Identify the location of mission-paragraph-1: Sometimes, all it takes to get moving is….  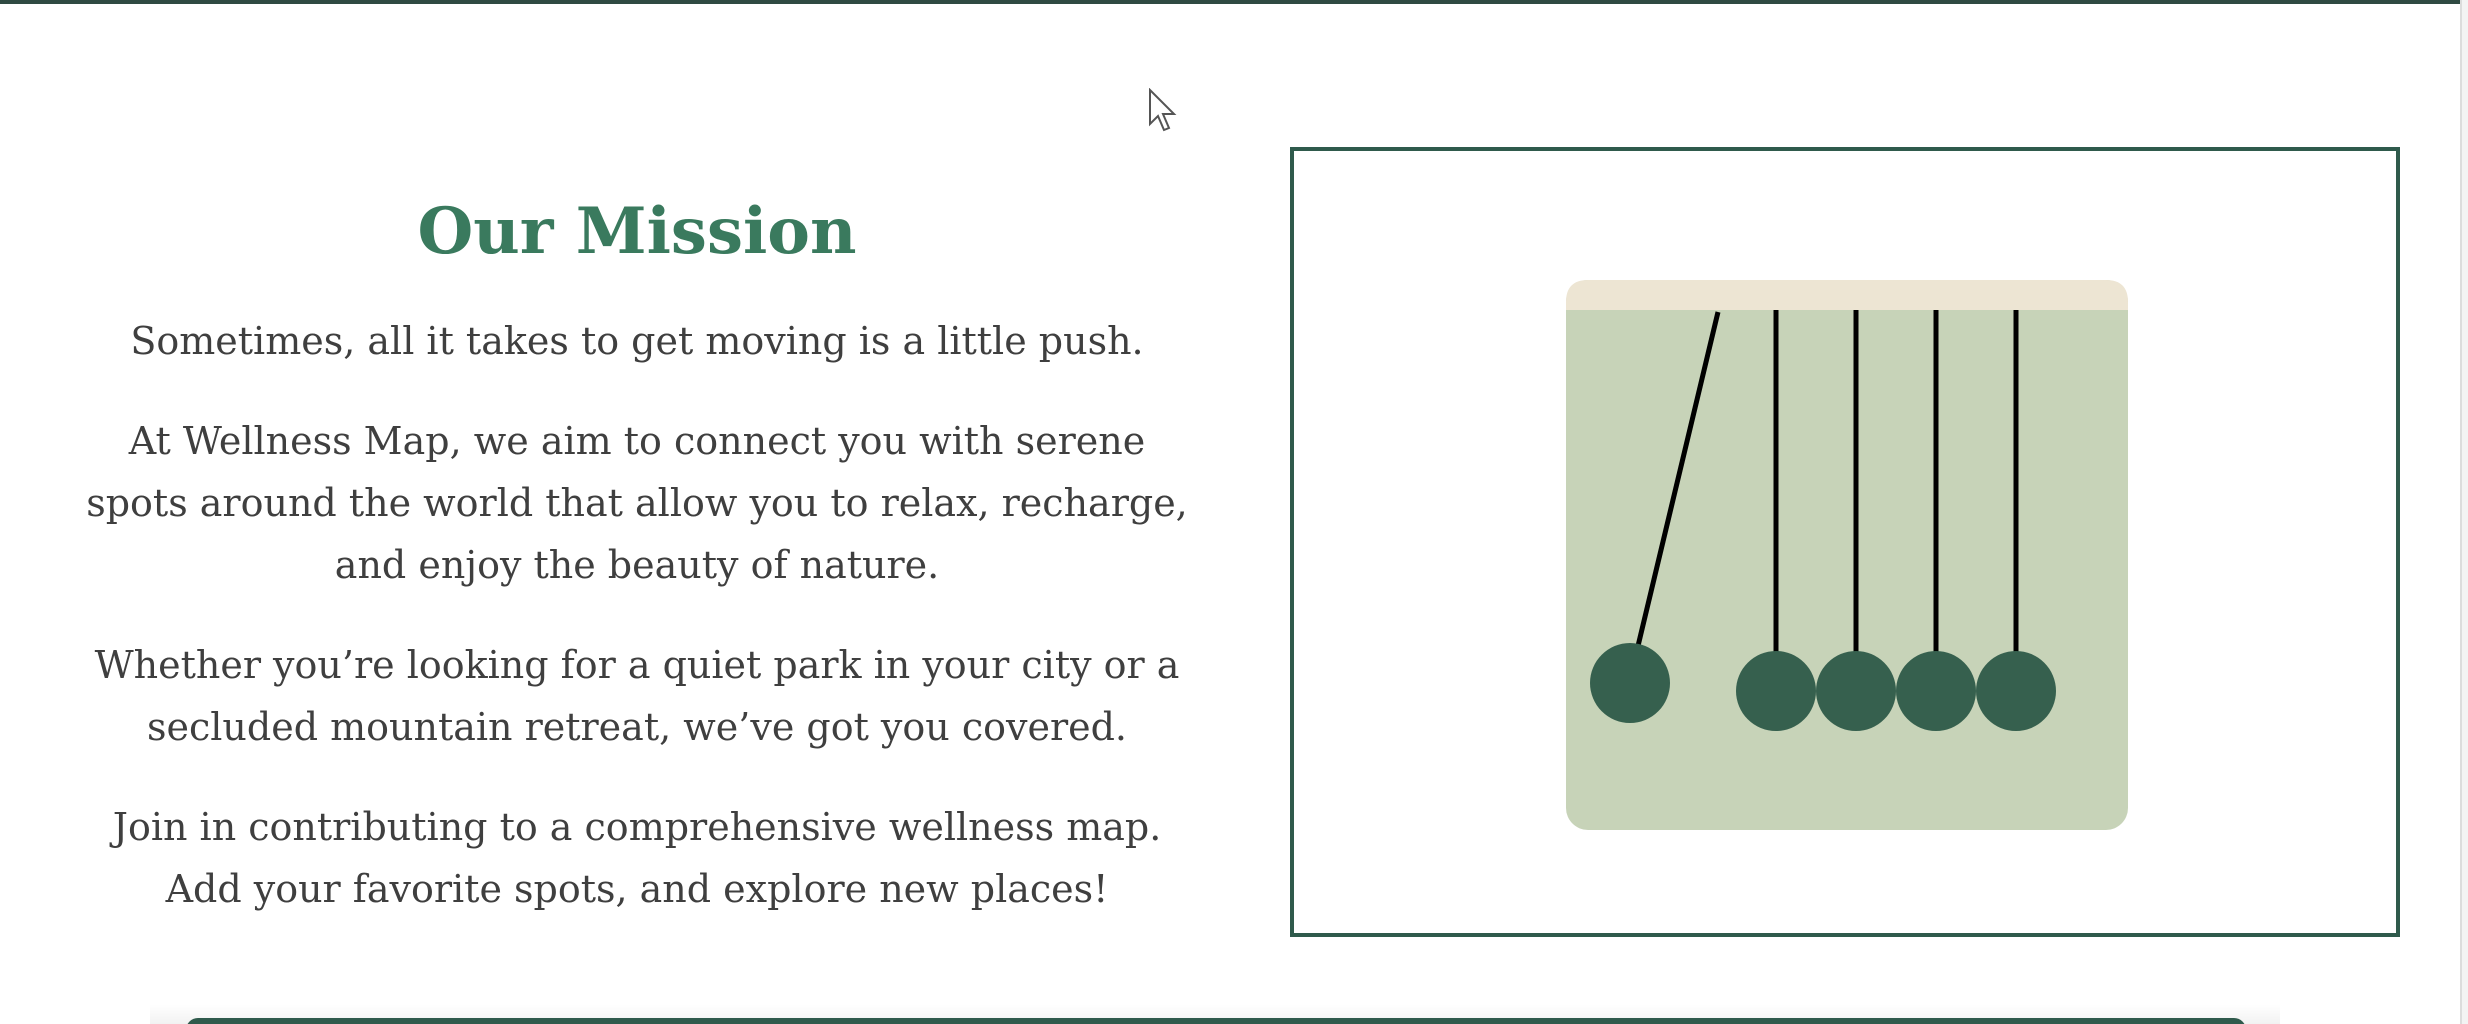
(637, 341).